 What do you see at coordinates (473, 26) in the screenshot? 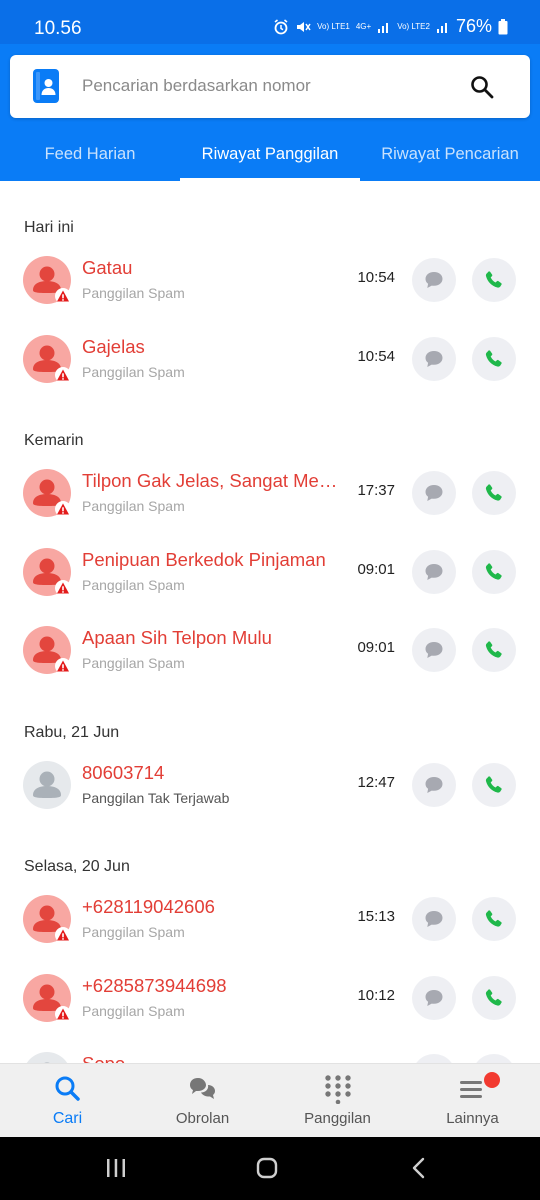
I see `battery-percent: 76%` at bounding box center [473, 26].